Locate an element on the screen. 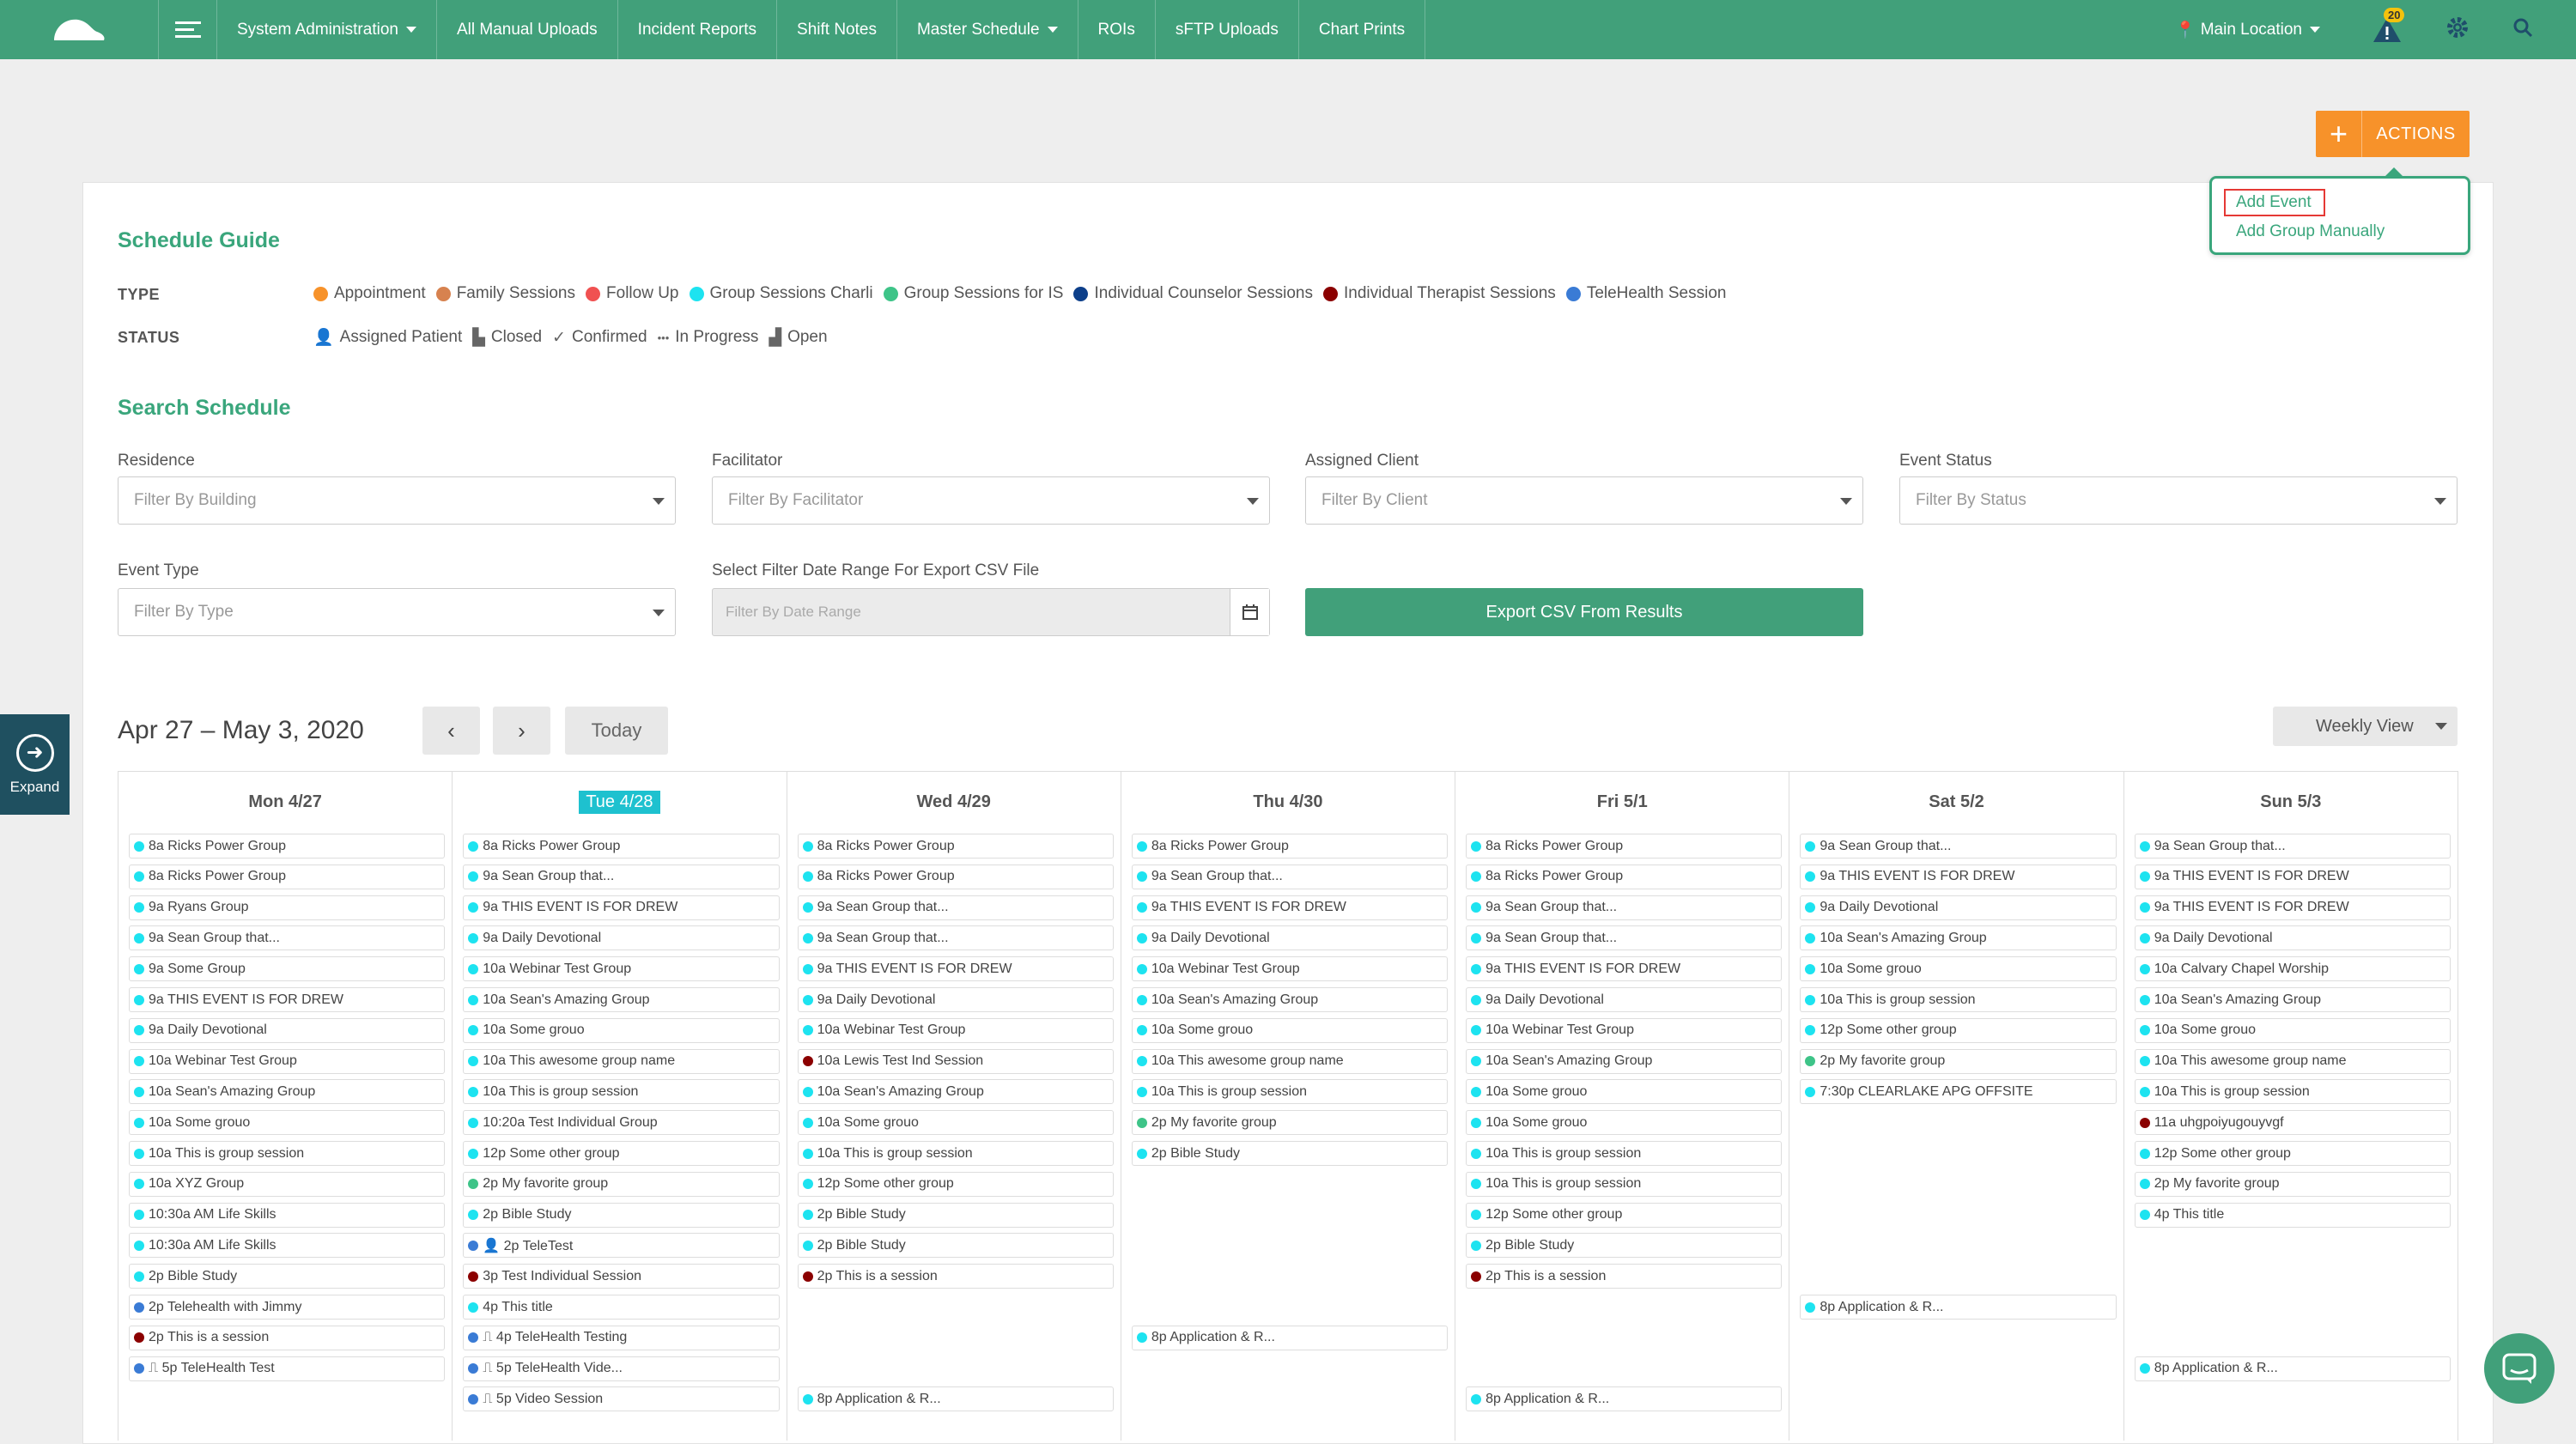 The height and width of the screenshot is (1444, 2576). calendar-event: 10:20a Test Individual Group is located at coordinates (621, 1123).